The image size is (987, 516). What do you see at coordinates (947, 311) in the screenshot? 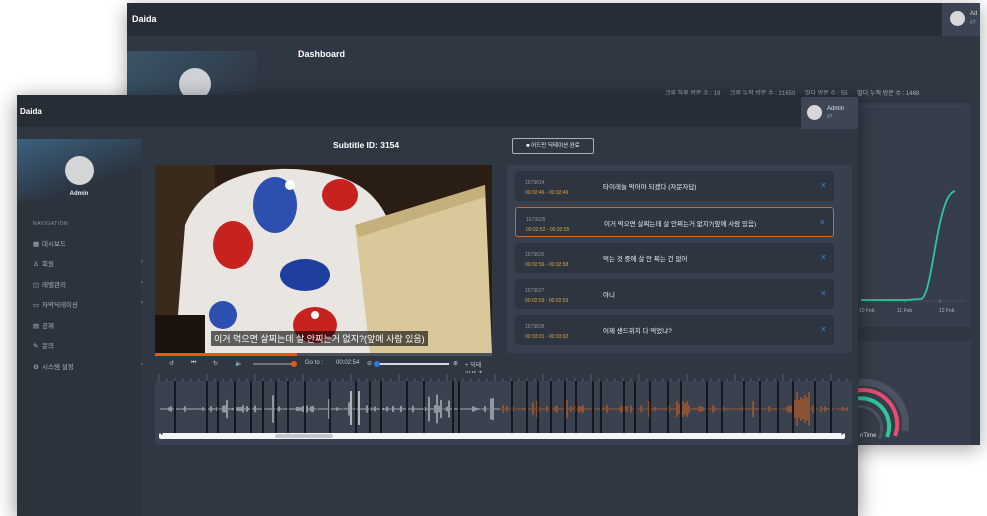
I see `x-tick-label: 12 Feb` at bounding box center [947, 311].